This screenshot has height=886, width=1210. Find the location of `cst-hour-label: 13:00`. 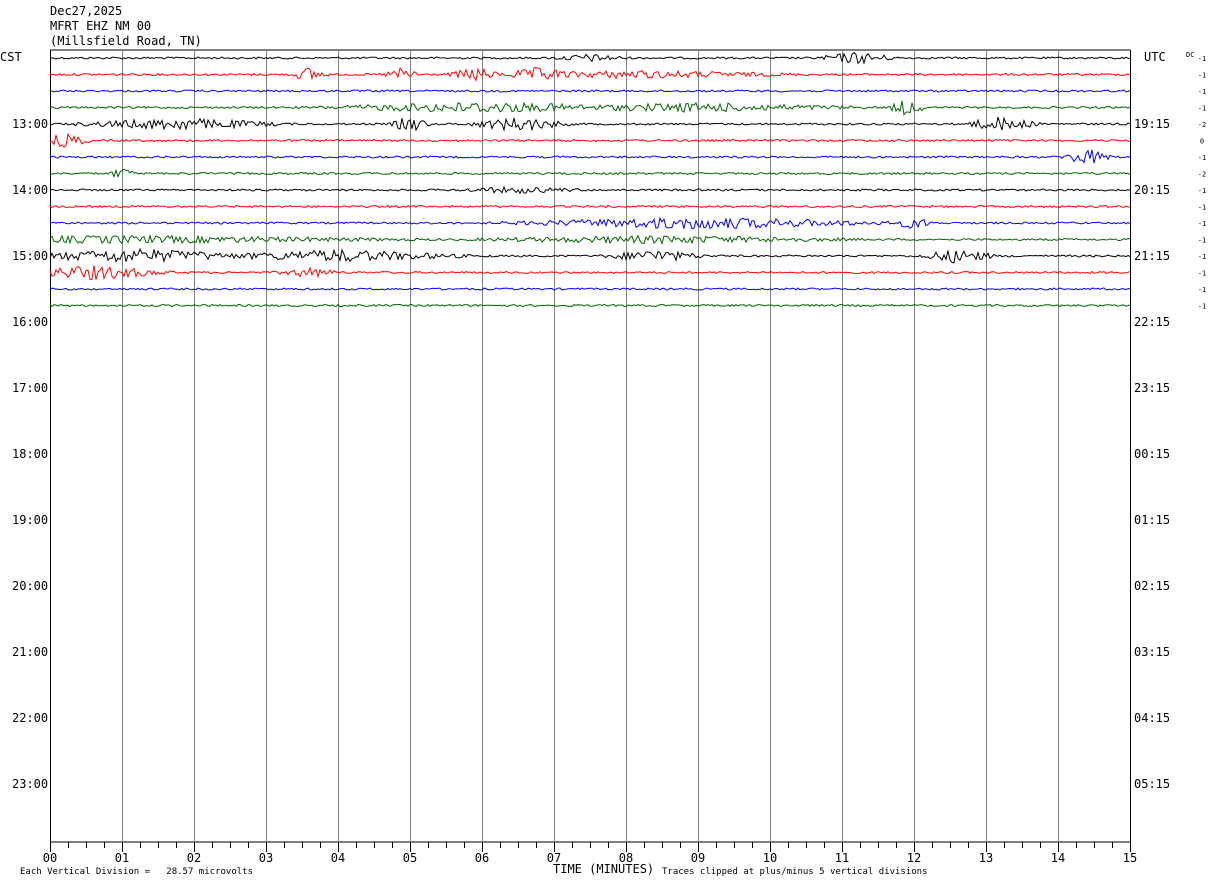

cst-hour-label: 13:00 is located at coordinates (30, 124).